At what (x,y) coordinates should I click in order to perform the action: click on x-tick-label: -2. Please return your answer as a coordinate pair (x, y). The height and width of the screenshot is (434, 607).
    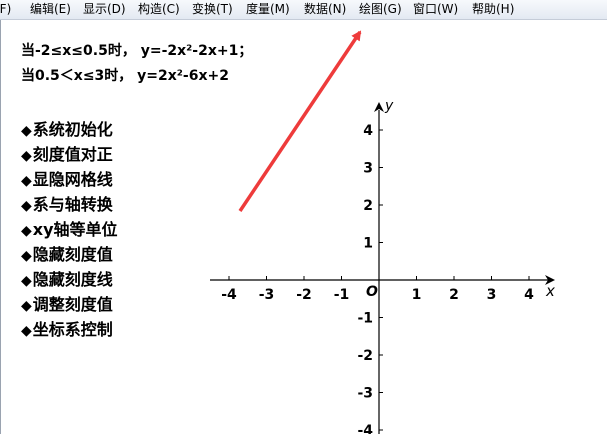
    Looking at the image, I should click on (304, 295).